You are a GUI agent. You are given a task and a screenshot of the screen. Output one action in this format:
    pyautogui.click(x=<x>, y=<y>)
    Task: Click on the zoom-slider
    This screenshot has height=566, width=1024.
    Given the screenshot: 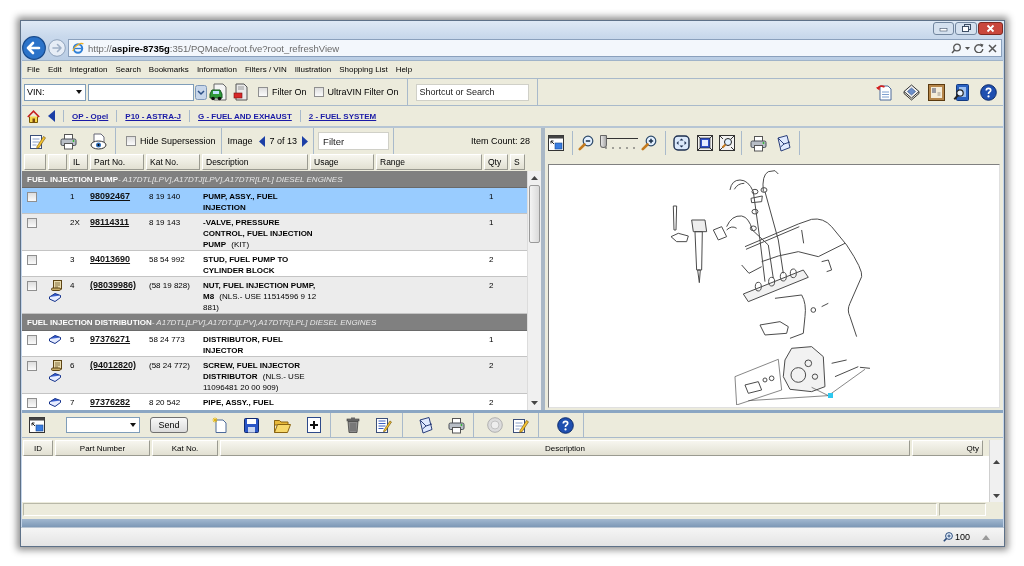 What is the action you would take?
    pyautogui.click(x=620, y=143)
    